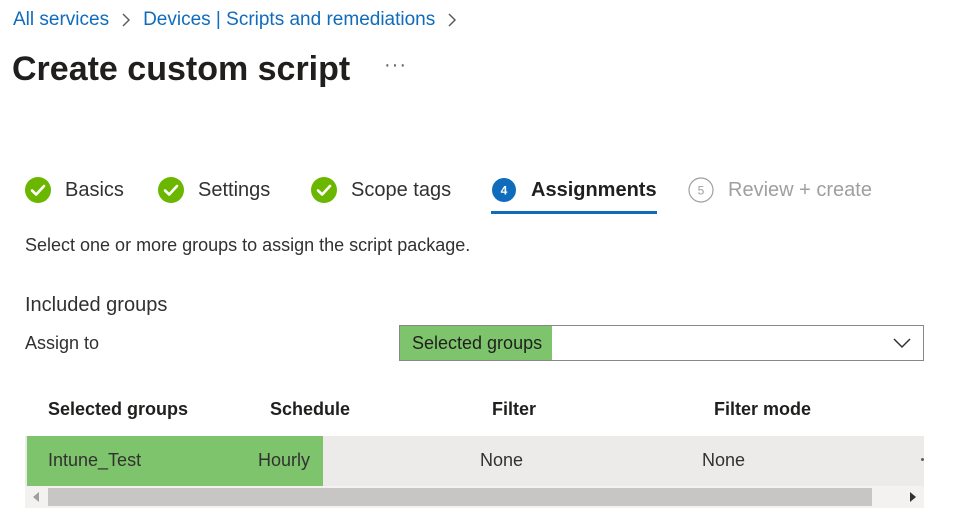 This screenshot has width=964, height=532. What do you see at coordinates (594, 189) in the screenshot?
I see `step-label: Assignments` at bounding box center [594, 189].